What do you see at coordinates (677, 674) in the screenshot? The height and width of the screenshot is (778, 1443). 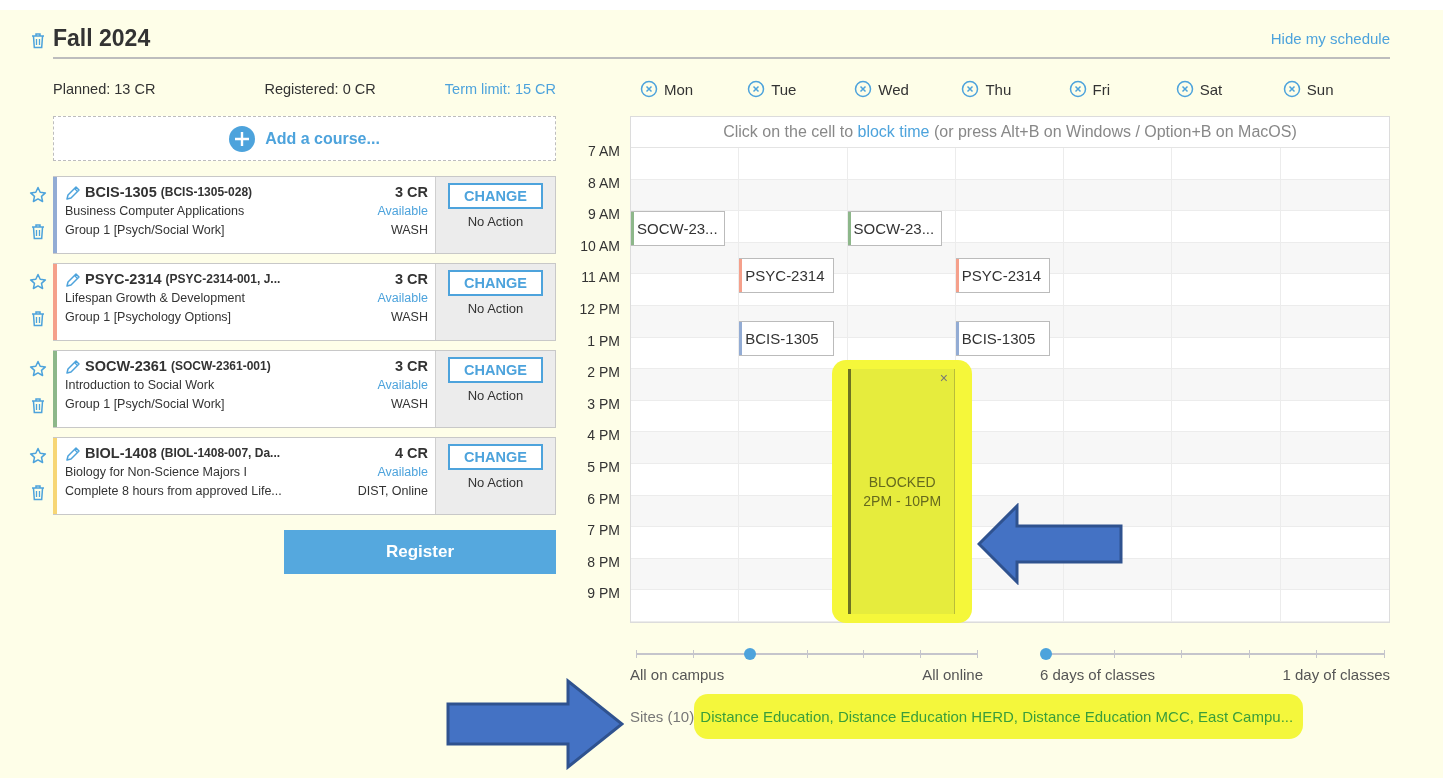 I see `slider-min-label: All on campus` at bounding box center [677, 674].